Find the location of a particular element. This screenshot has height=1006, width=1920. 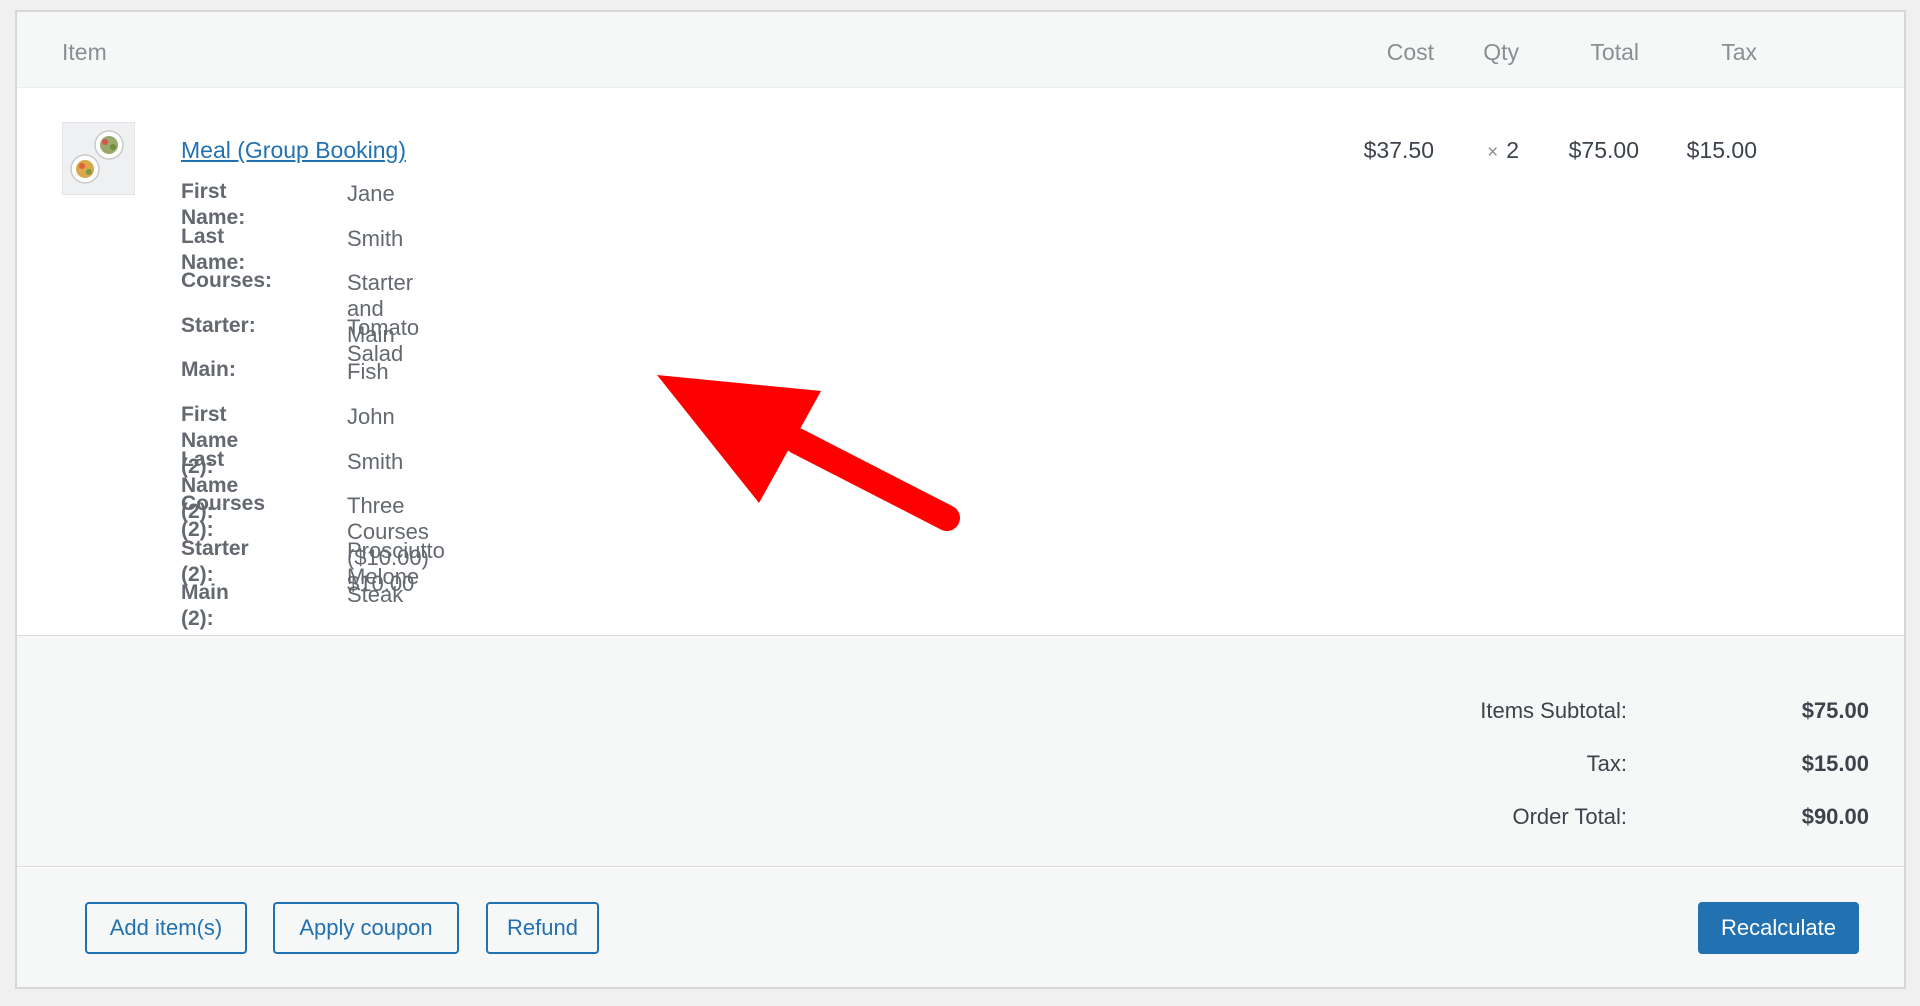

column-header-tax: Tax is located at coordinates (1707, 52).